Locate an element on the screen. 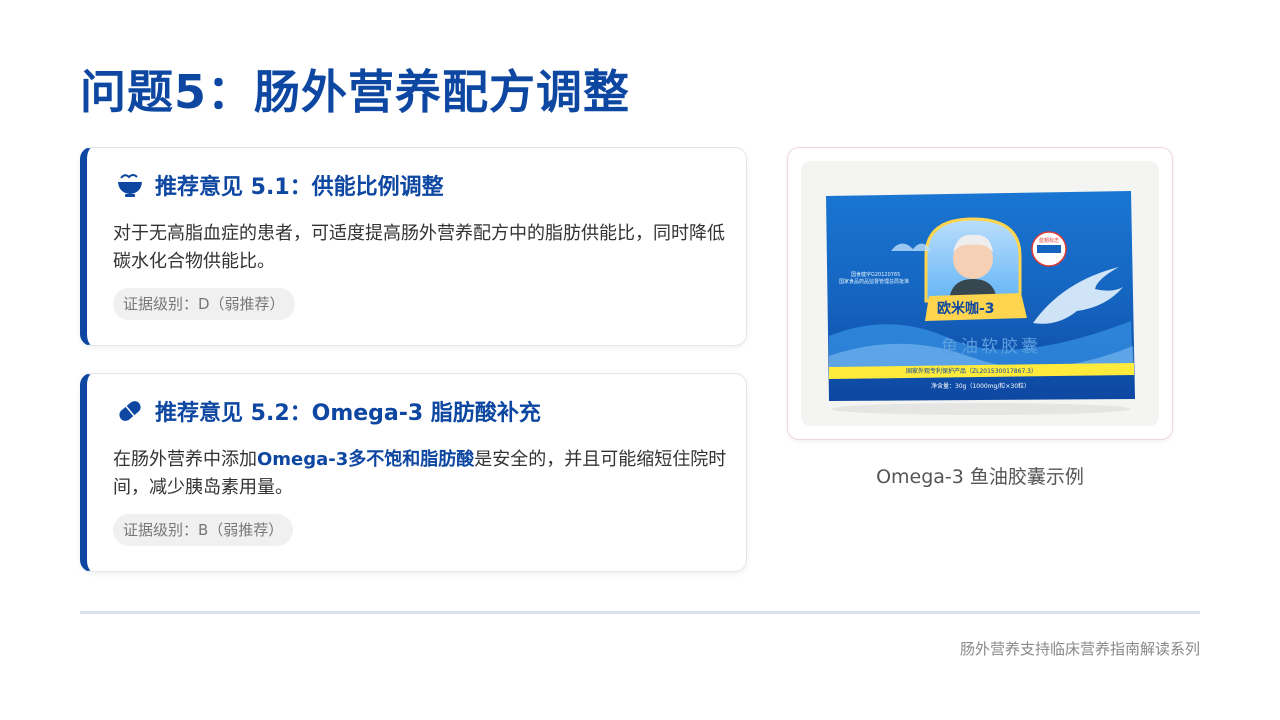  card-title: 推荐意见 5.2：Omega-3 脂肪酸补充 is located at coordinates (348, 413).